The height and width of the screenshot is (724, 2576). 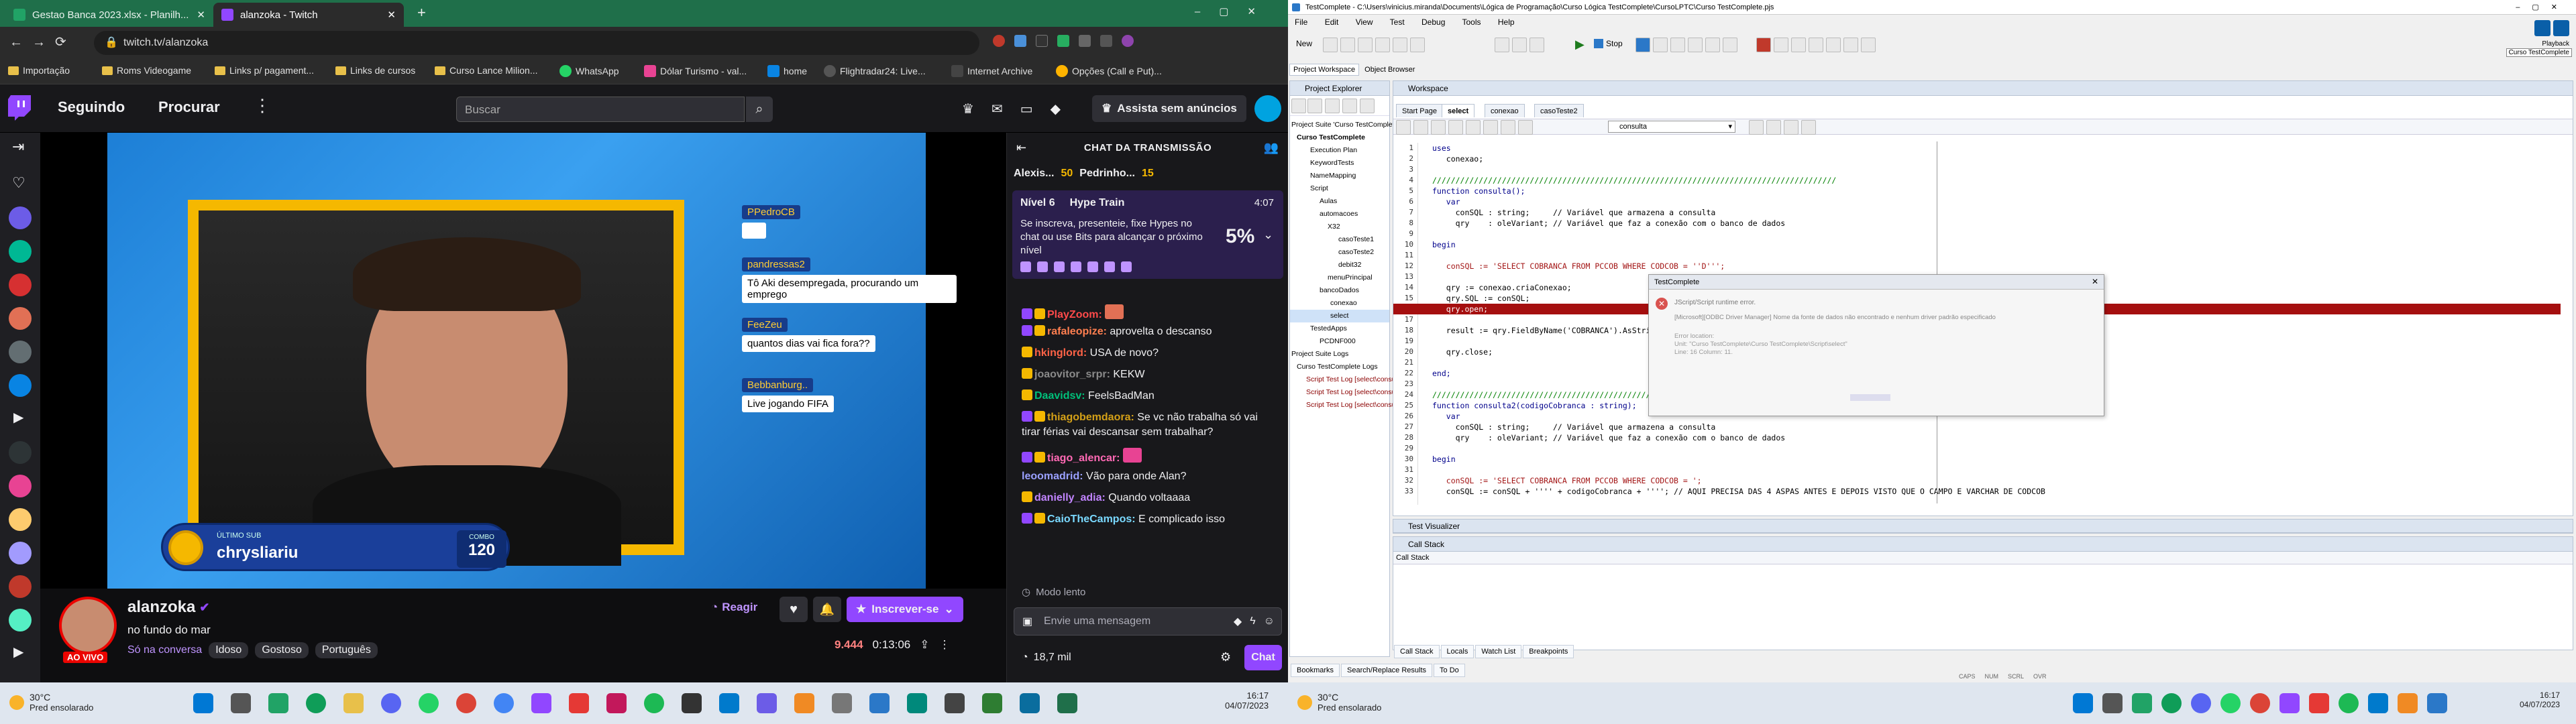 I want to click on routine-dropdown: consulta ▾, so click(x=1671, y=127).